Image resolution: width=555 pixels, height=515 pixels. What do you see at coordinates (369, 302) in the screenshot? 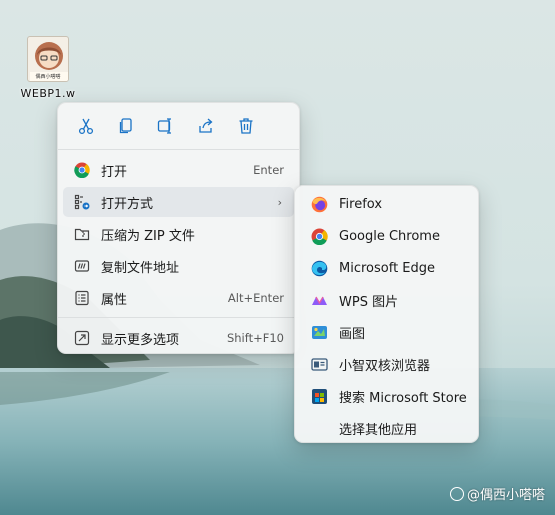
I see `submenu-item-label: WPS 图片` at bounding box center [369, 302].